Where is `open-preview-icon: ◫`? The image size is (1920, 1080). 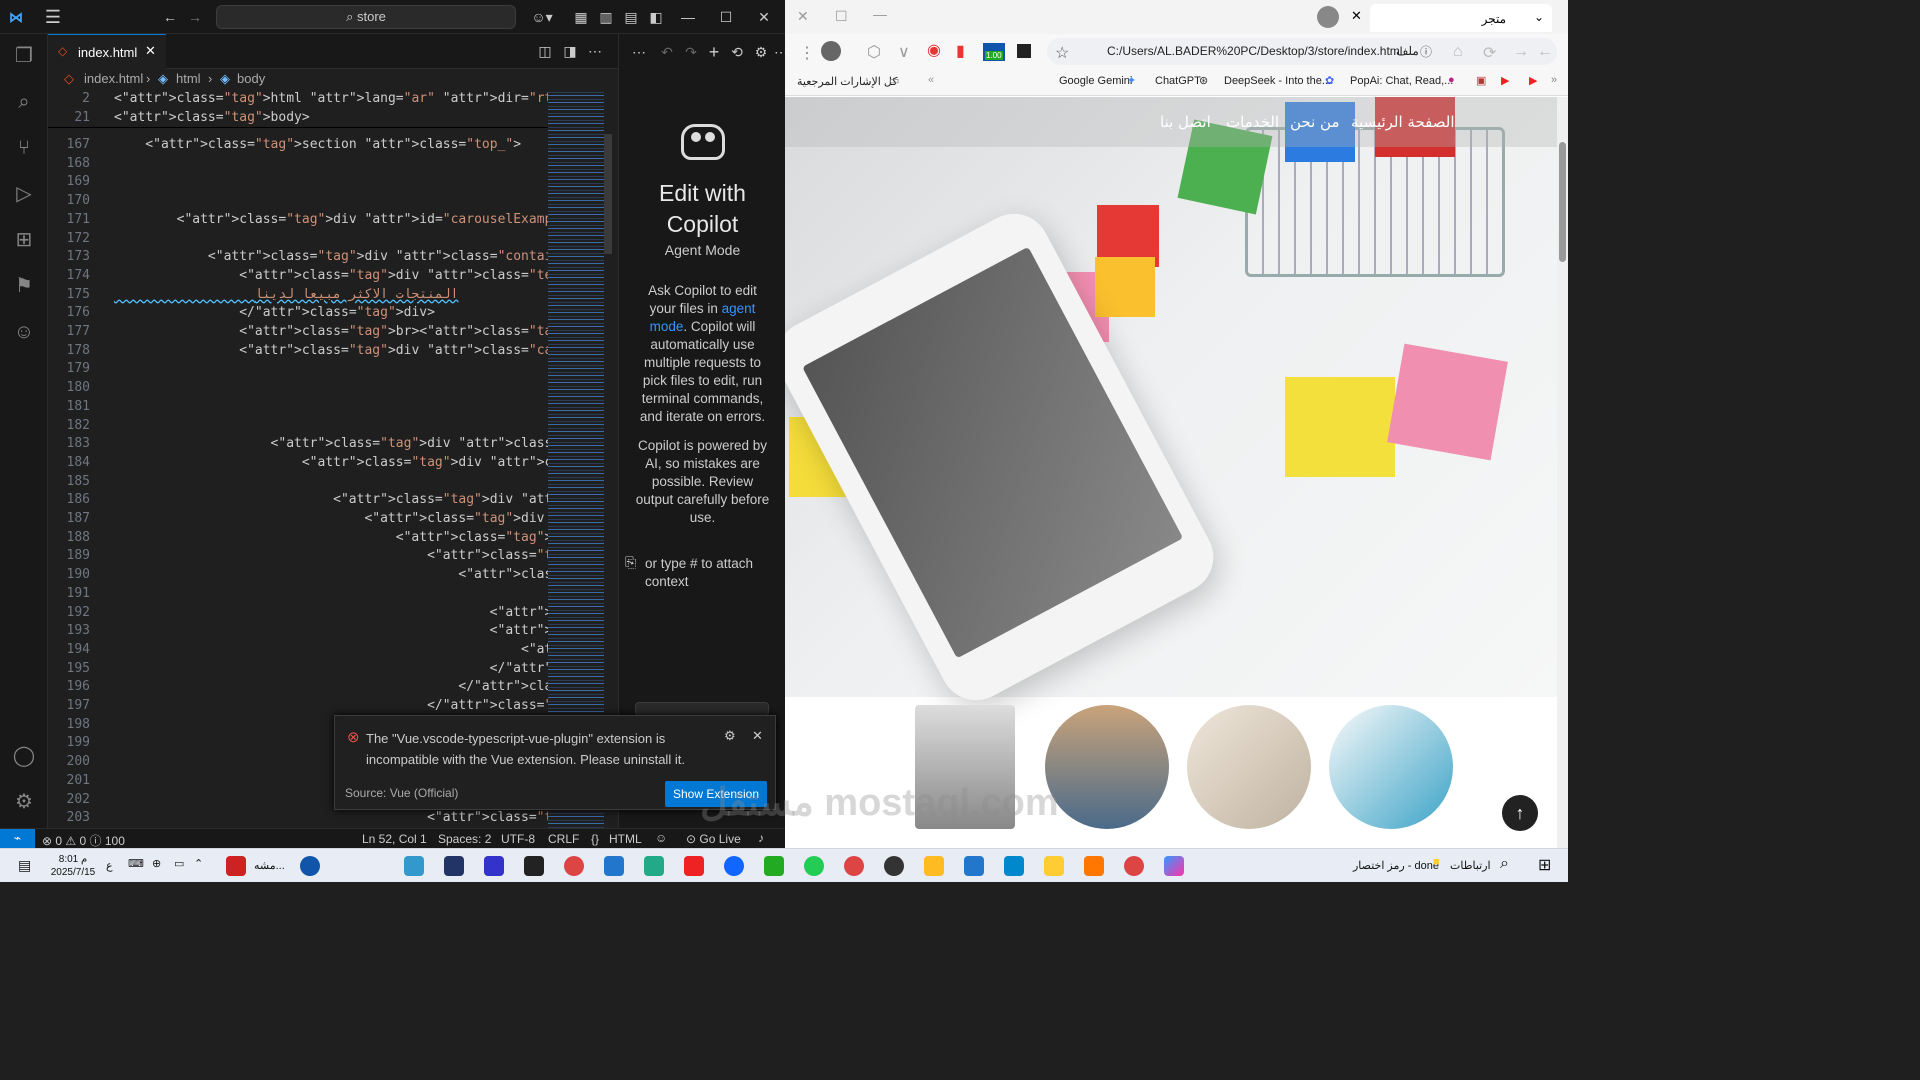 open-preview-icon: ◫ is located at coordinates (545, 51).